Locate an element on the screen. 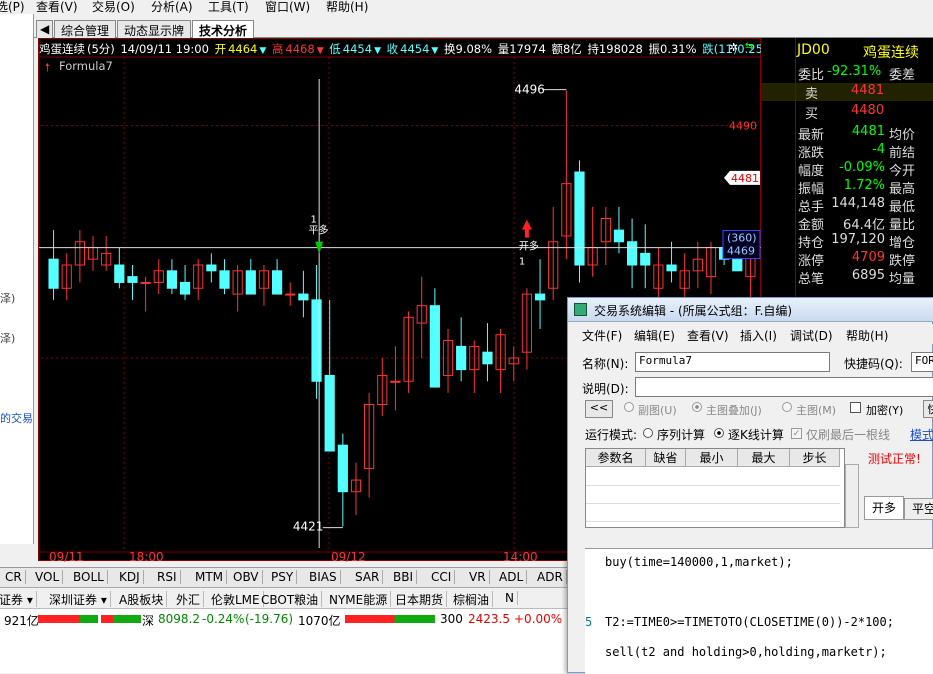 The height and width of the screenshot is (674, 933). menu-item-tools: 工具(T) is located at coordinates (228, 7).